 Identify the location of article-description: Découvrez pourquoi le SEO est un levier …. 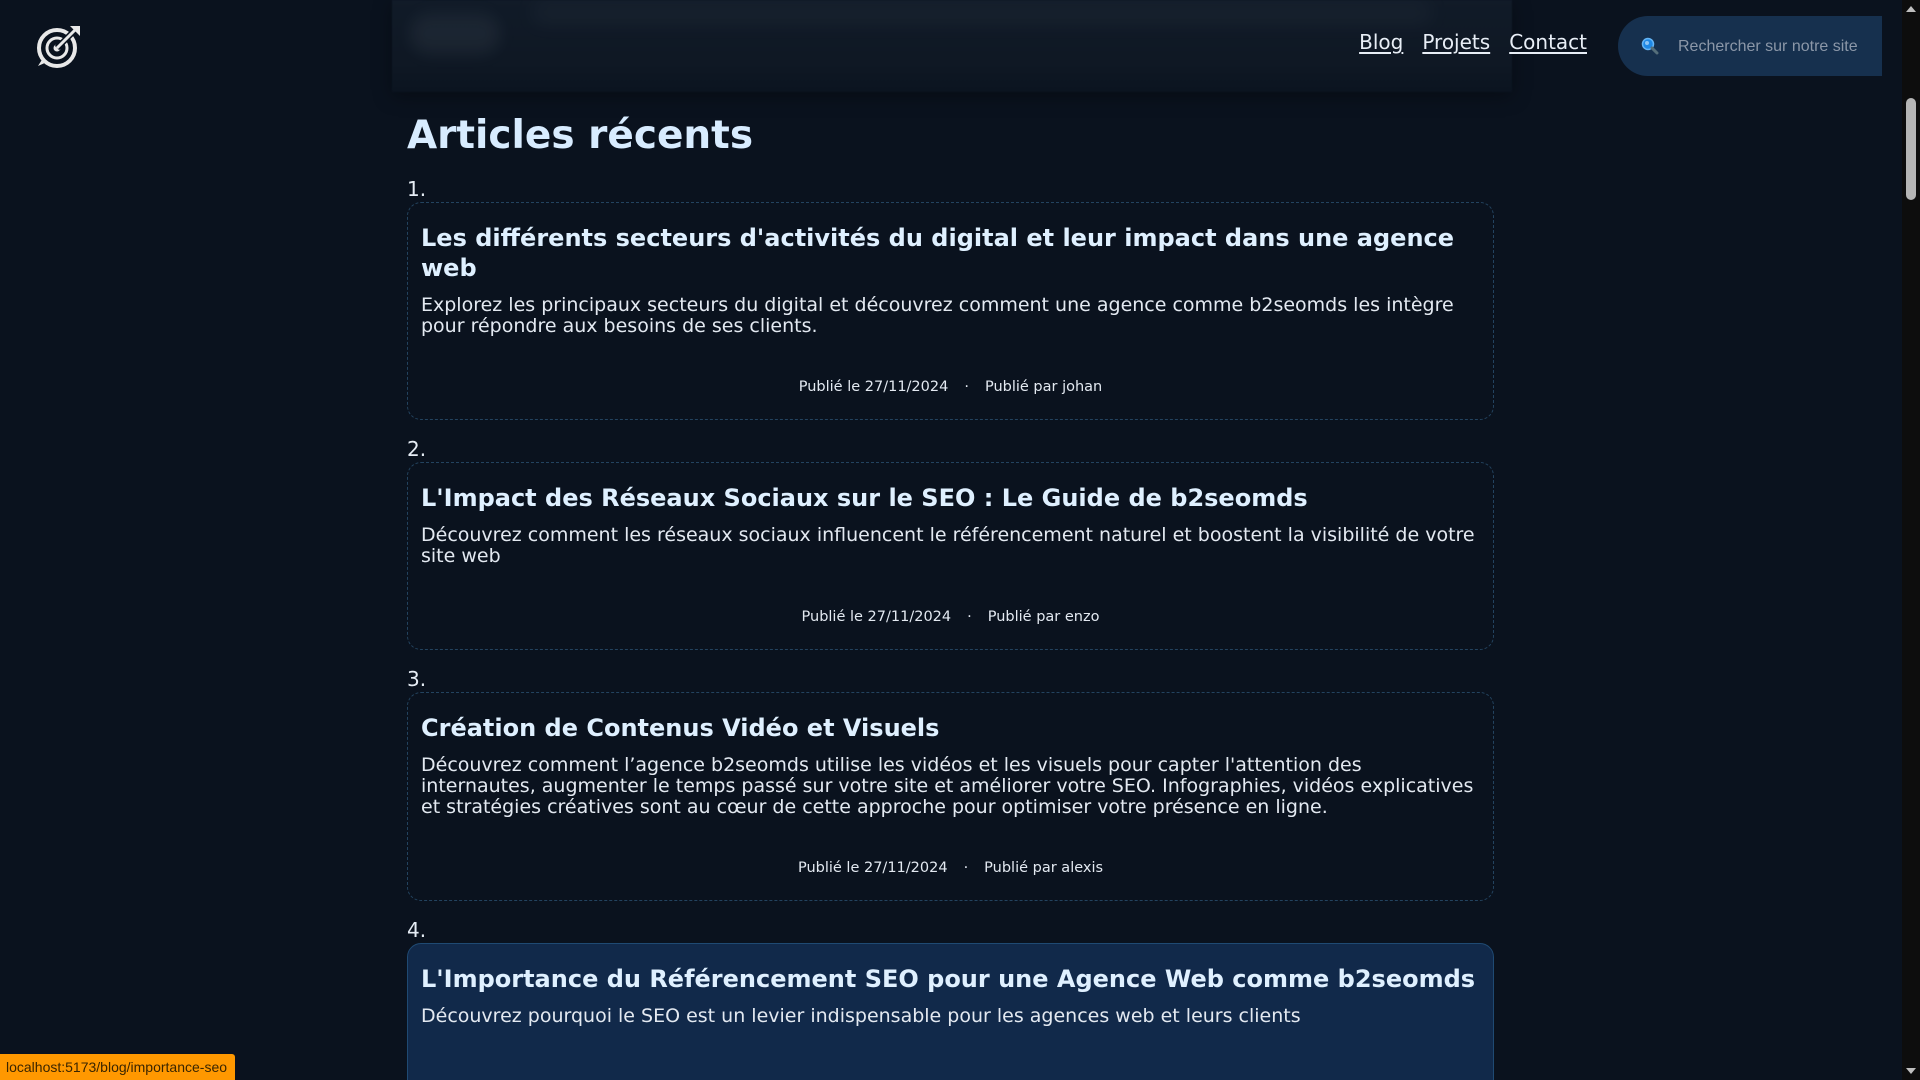
(861, 1016).